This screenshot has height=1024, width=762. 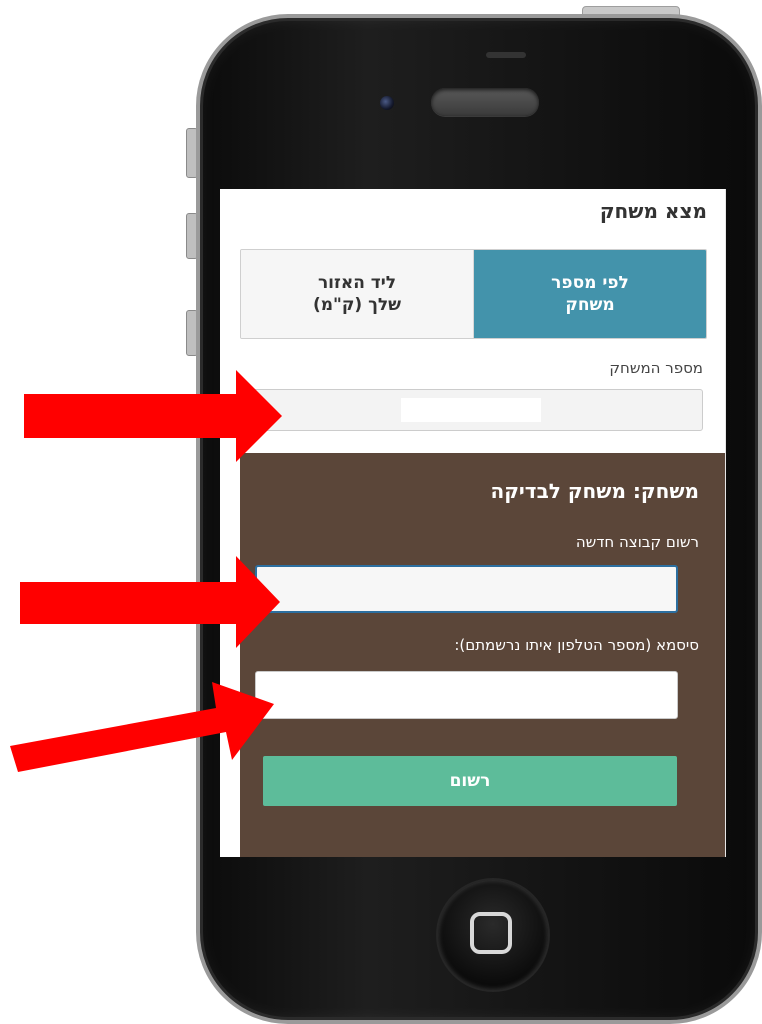 I want to click on proximity-sensor, so click(x=506, y=55).